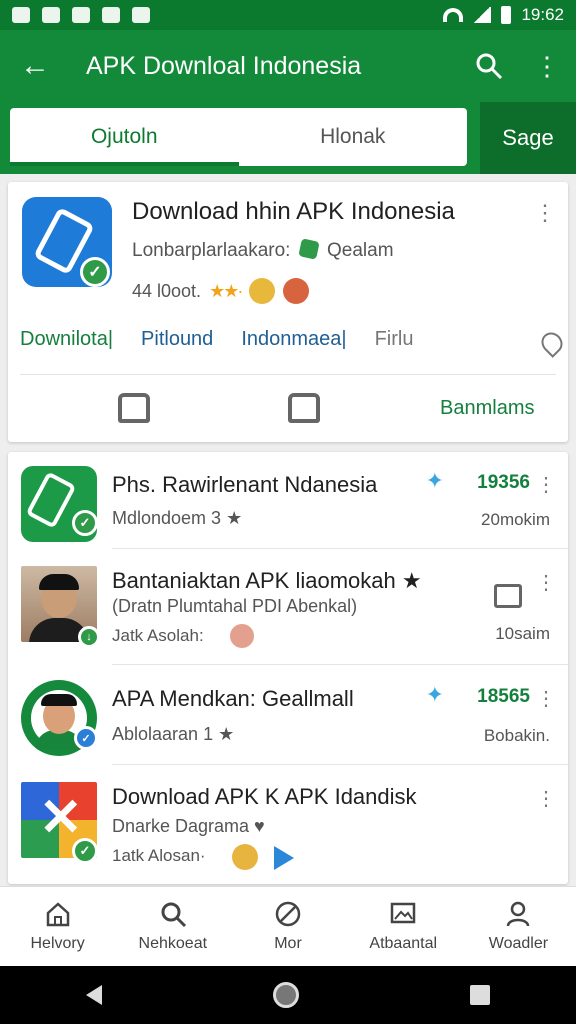  I want to click on tab-hlonak: Hlonak, so click(353, 137).